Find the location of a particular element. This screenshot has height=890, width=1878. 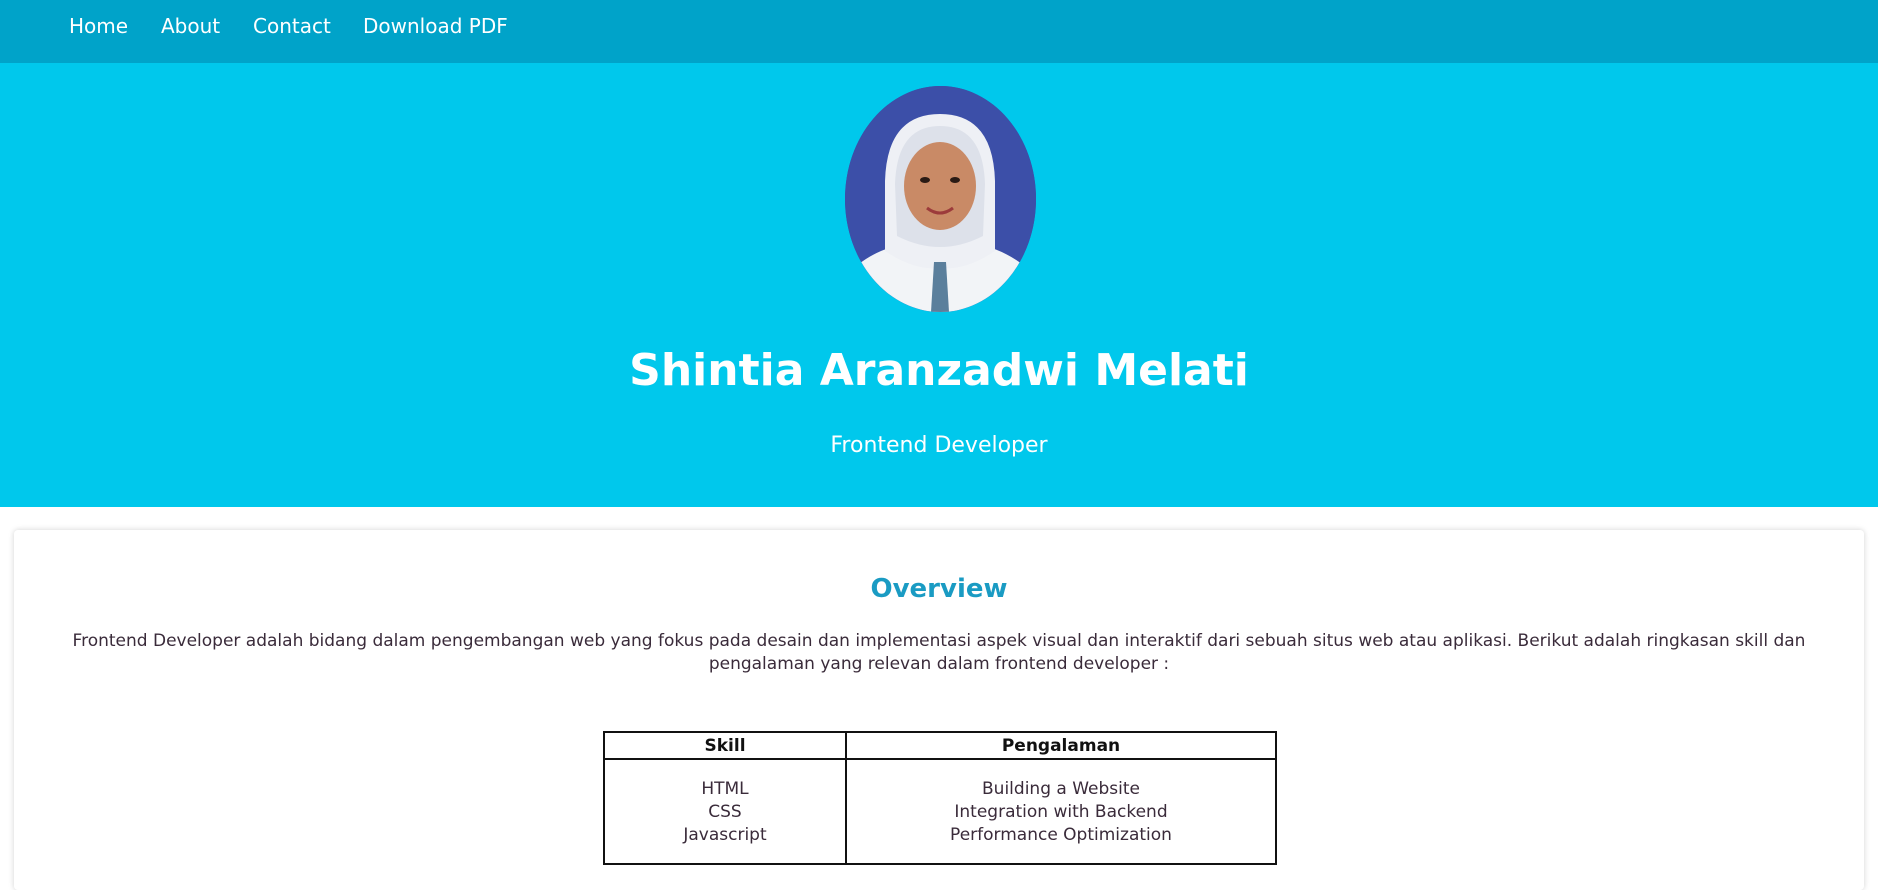

skill-item: Javascript is located at coordinates (725, 835).